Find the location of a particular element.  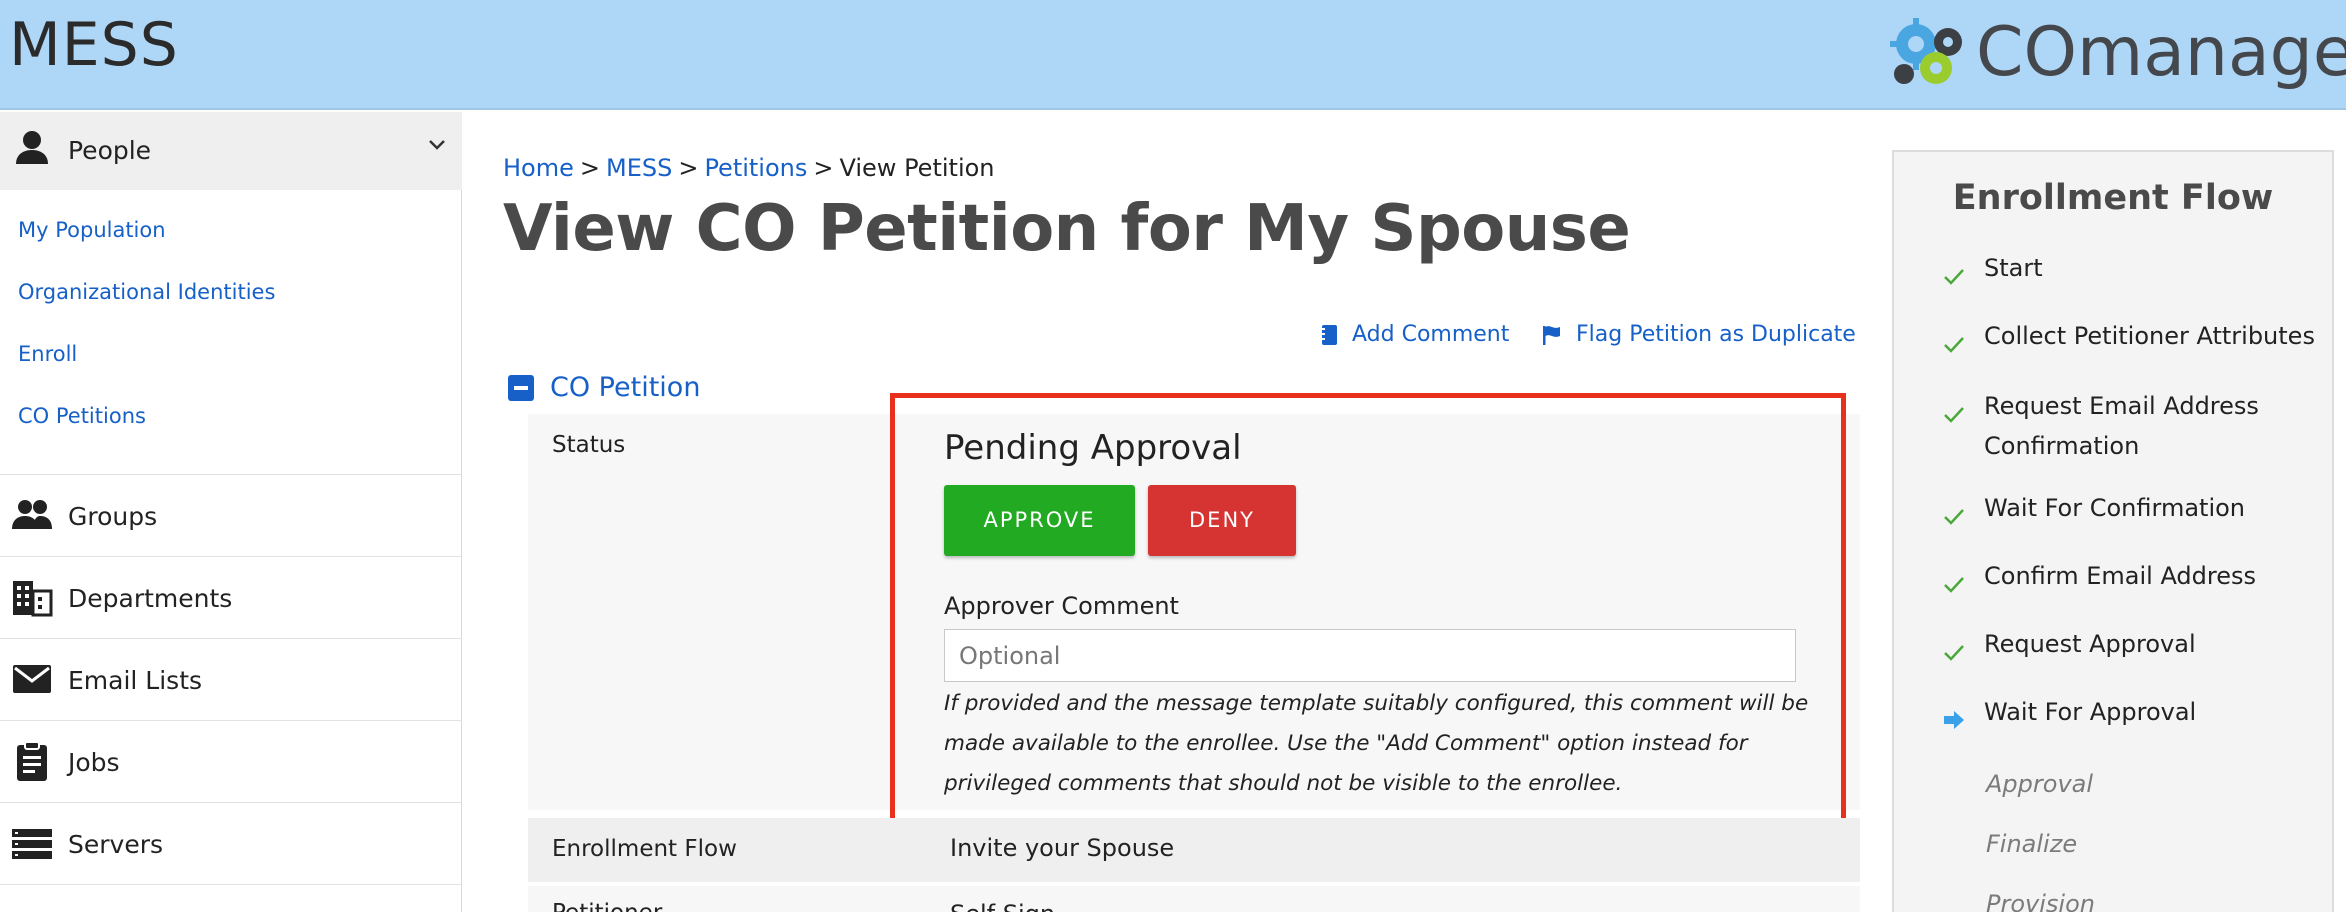

petitioner-value: Self Sign is located at coordinates (1002, 906).